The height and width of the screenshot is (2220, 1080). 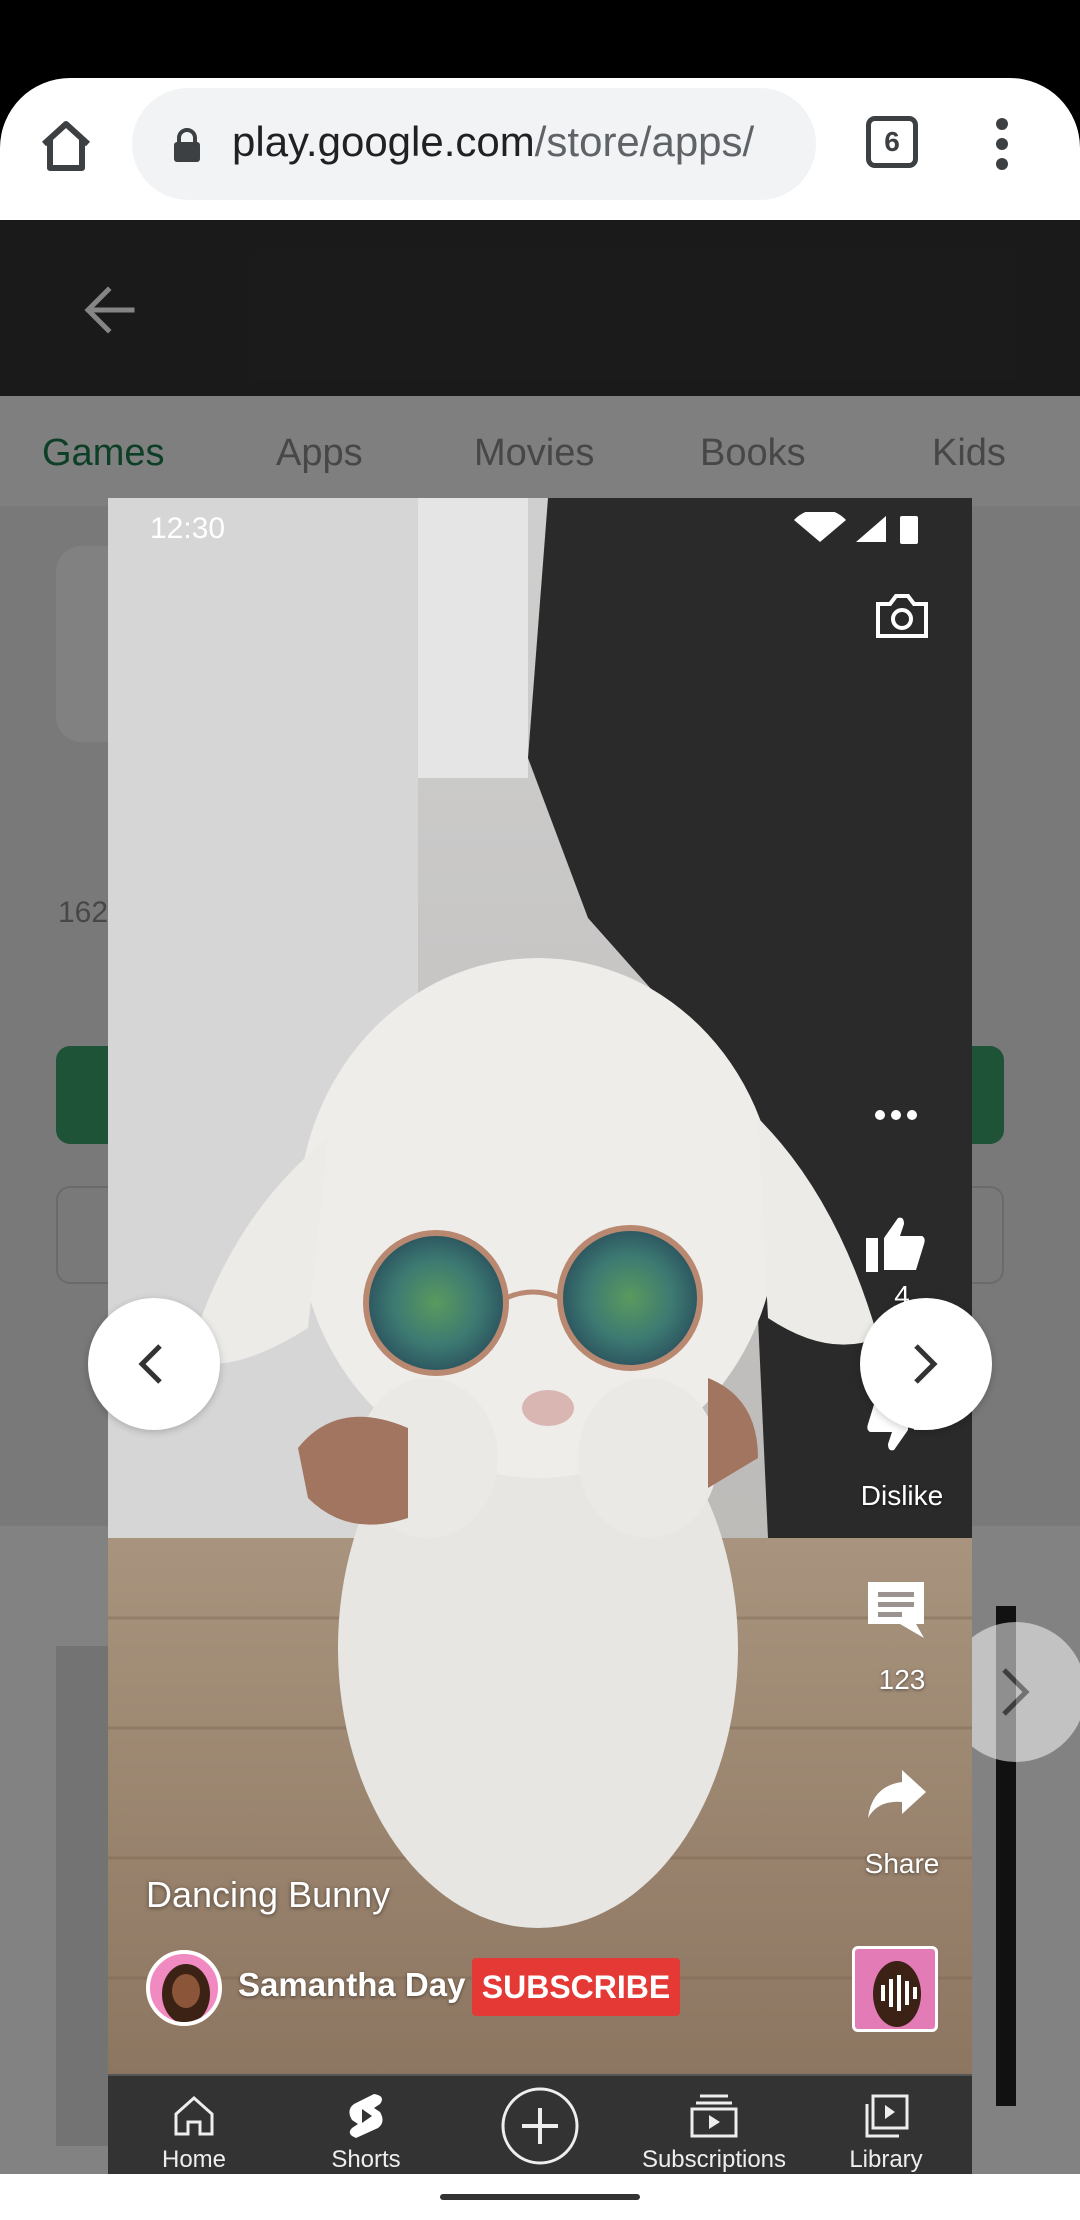 I want to click on library-icon, so click(x=887, y=2116).